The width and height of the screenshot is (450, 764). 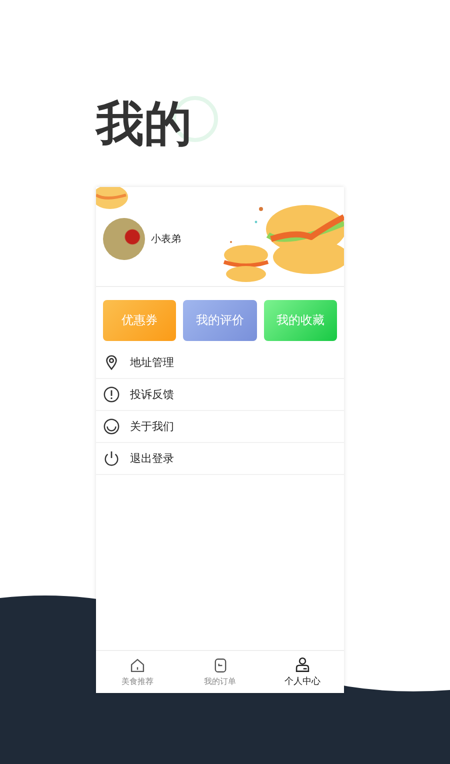 What do you see at coordinates (303, 664) in the screenshot?
I see `person-icon` at bounding box center [303, 664].